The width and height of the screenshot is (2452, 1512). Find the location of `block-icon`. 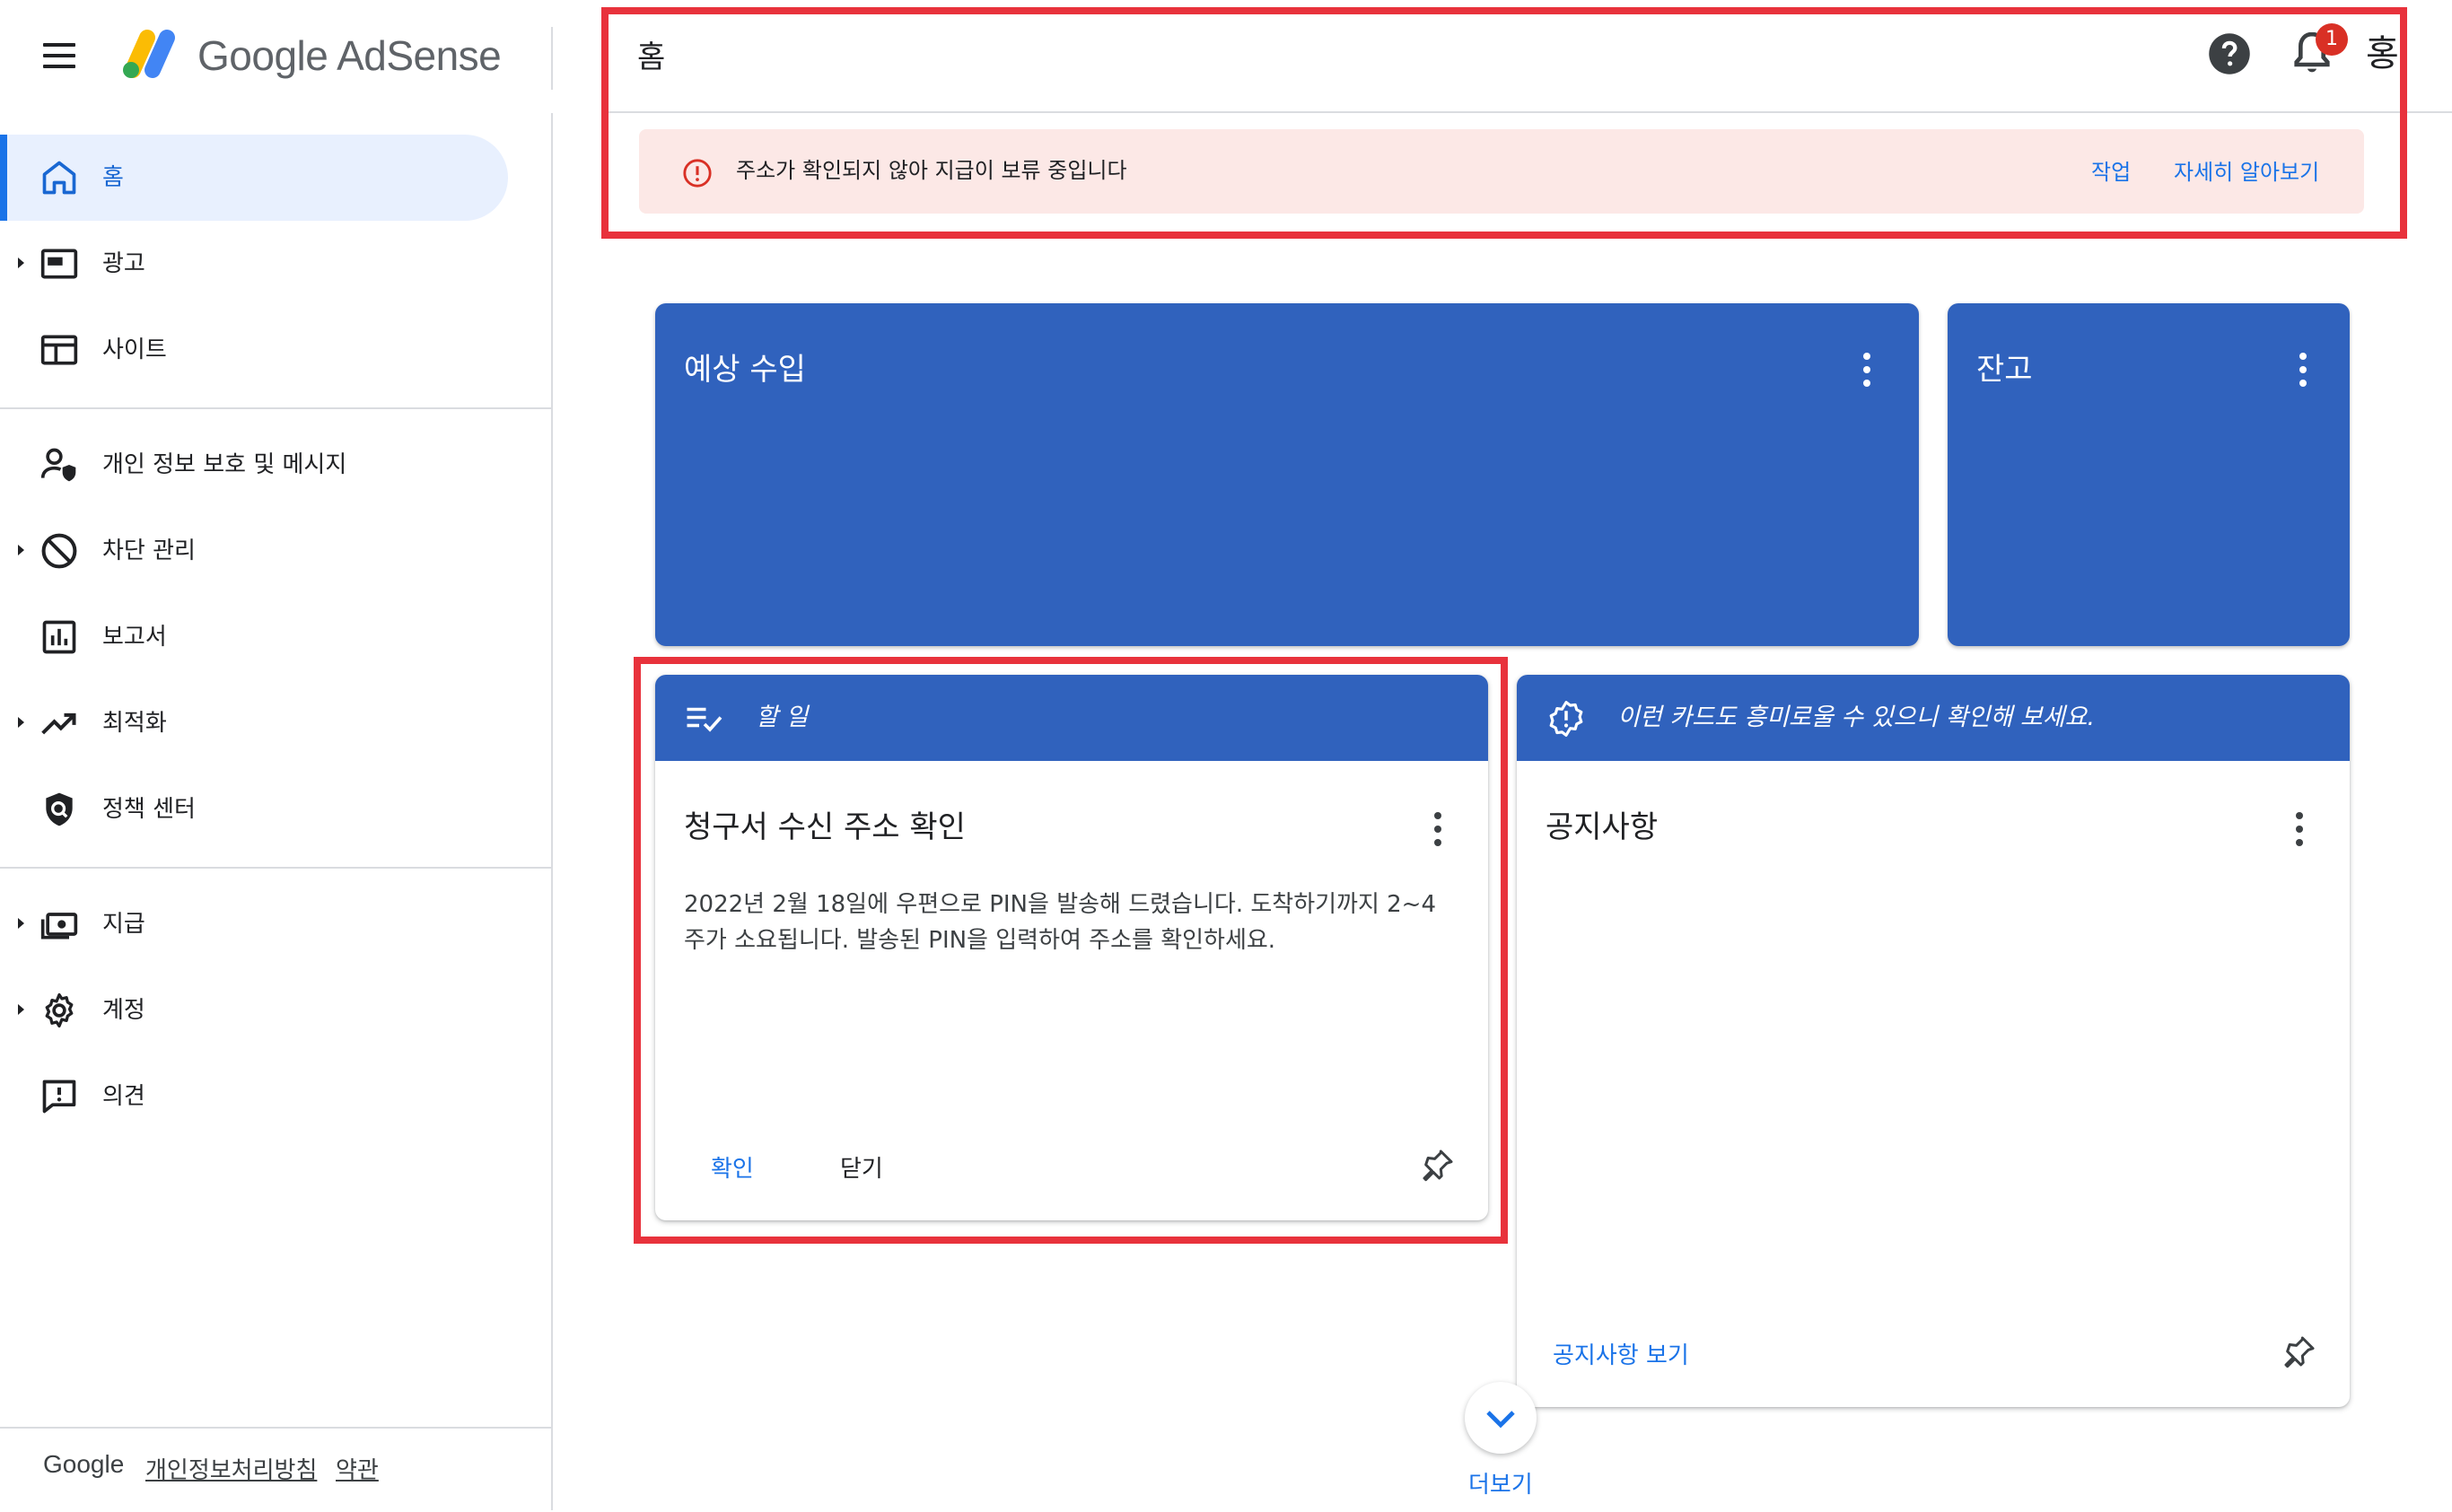

block-icon is located at coordinates (59, 551).